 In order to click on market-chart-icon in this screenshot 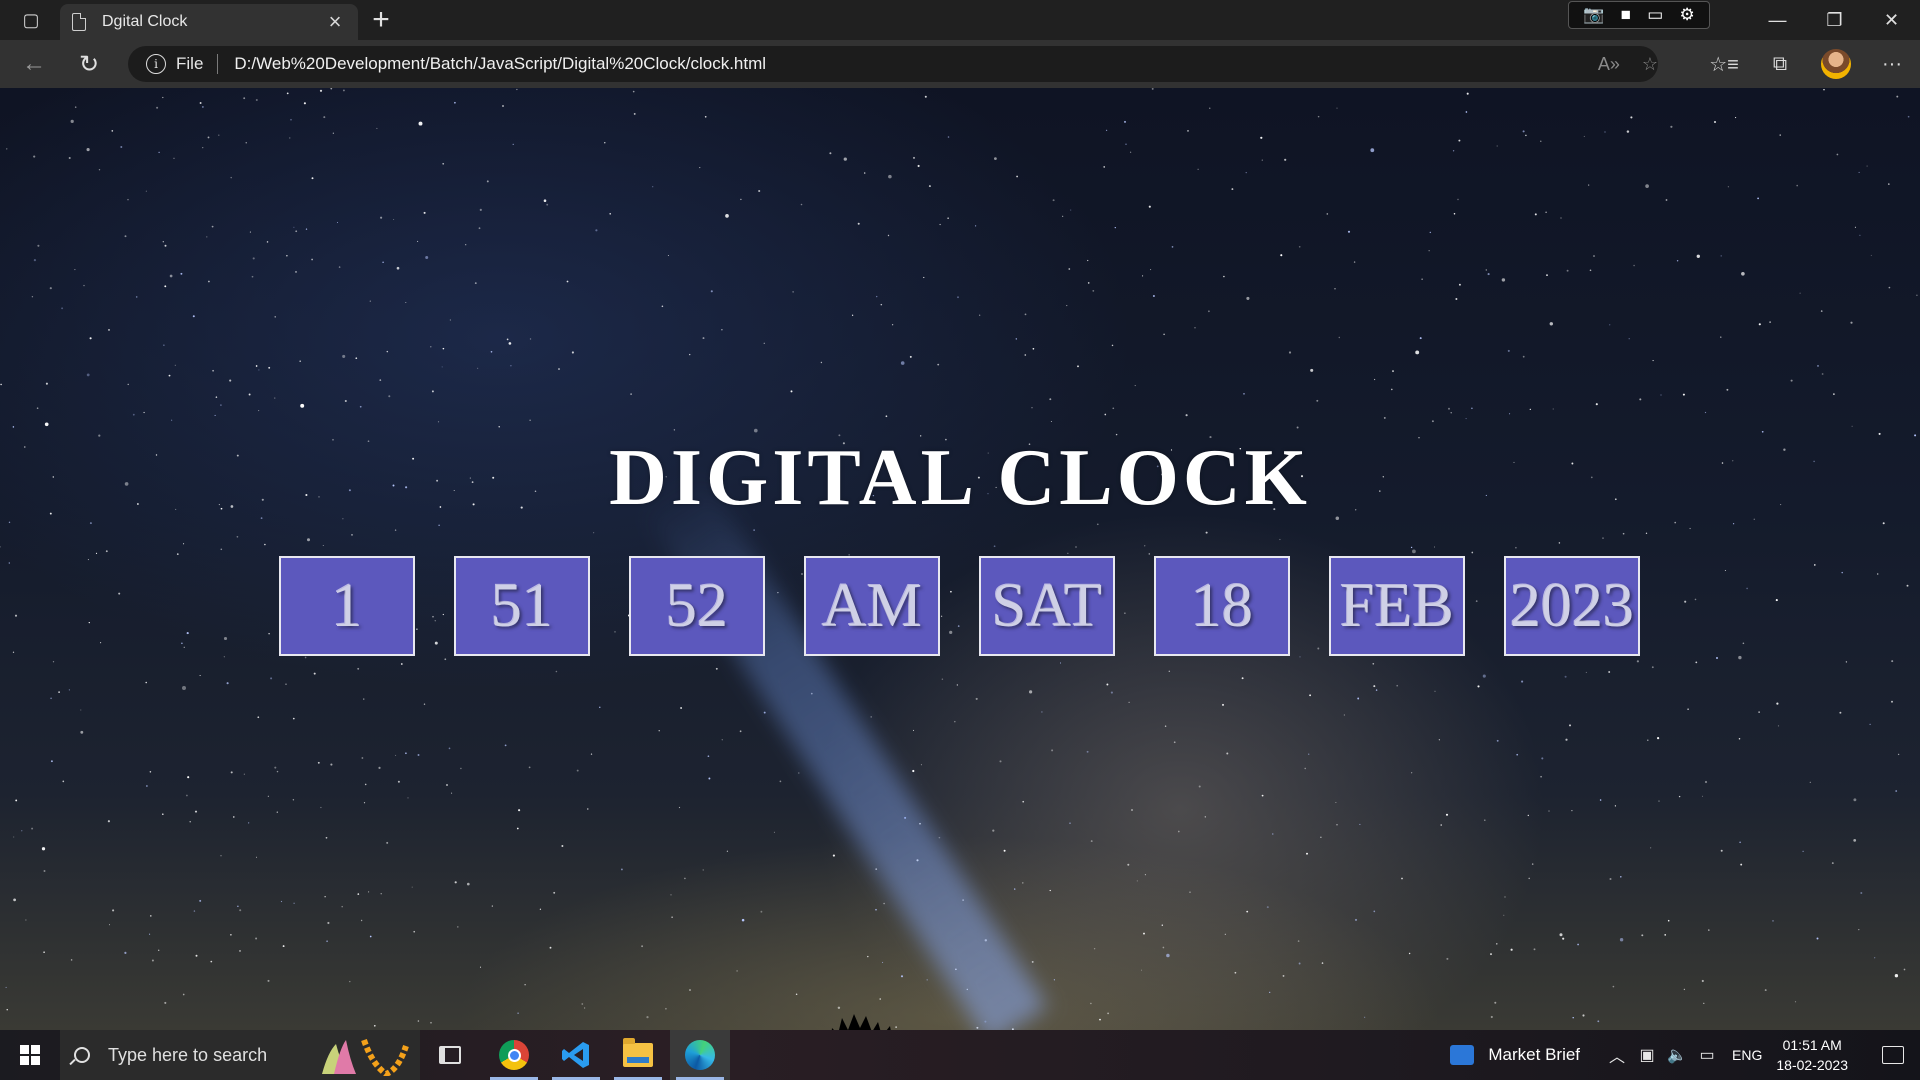, I will do `click(1462, 1055)`.